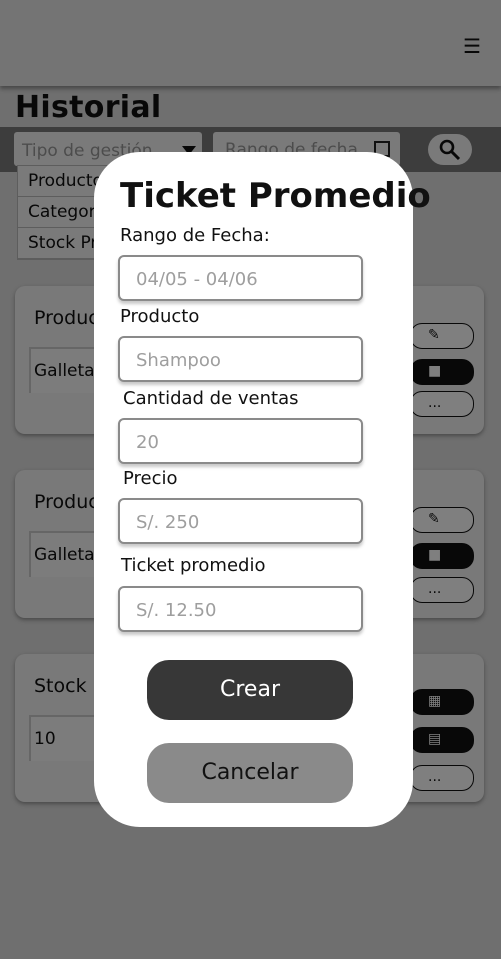 The image size is (501, 959). I want to click on product-field: Shampoo, so click(240, 359).